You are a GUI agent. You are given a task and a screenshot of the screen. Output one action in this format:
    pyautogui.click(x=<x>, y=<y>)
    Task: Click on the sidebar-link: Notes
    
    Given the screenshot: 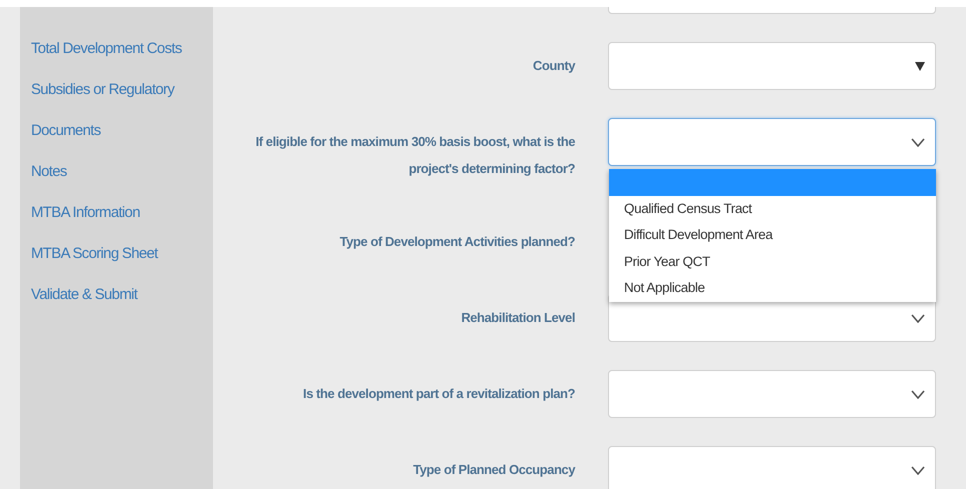 What is the action you would take?
    pyautogui.click(x=116, y=171)
    